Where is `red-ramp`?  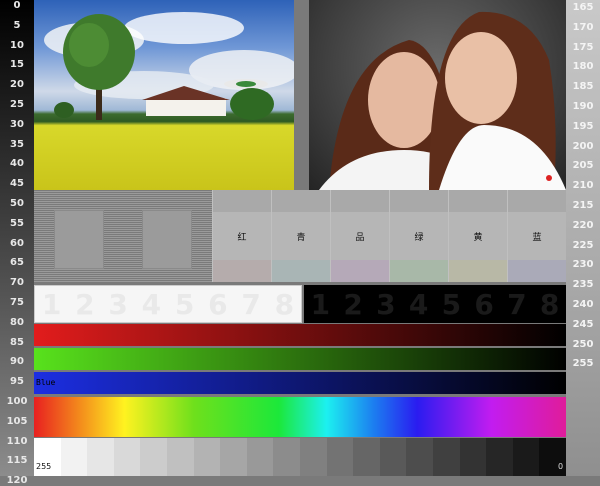 red-ramp is located at coordinates (300, 335).